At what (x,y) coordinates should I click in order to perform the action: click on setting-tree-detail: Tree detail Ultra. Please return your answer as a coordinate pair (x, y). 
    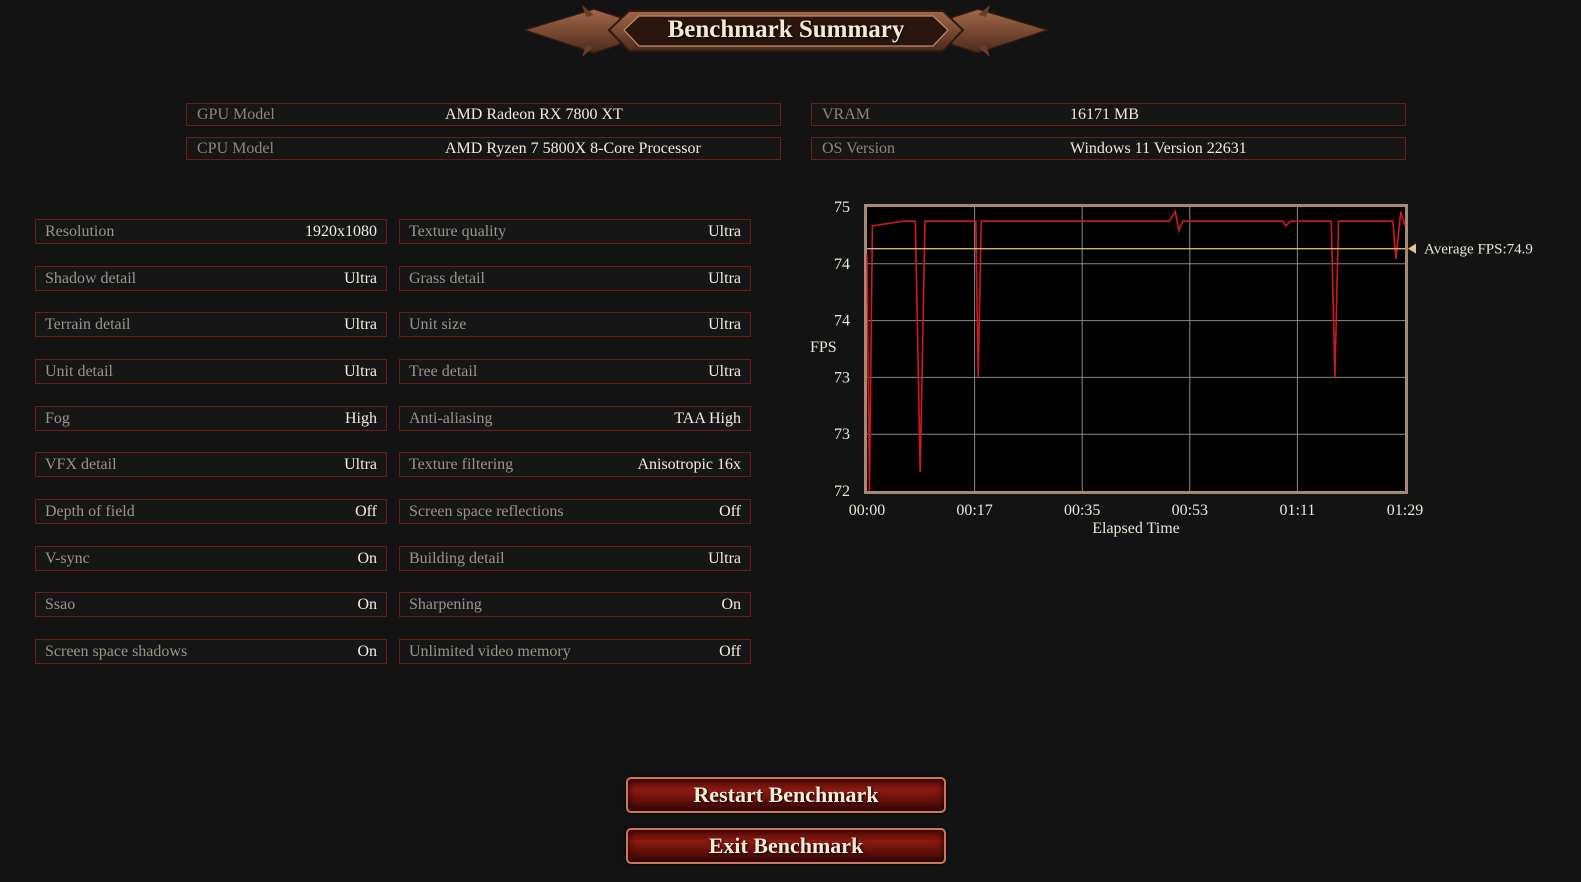
    Looking at the image, I should click on (575, 371).